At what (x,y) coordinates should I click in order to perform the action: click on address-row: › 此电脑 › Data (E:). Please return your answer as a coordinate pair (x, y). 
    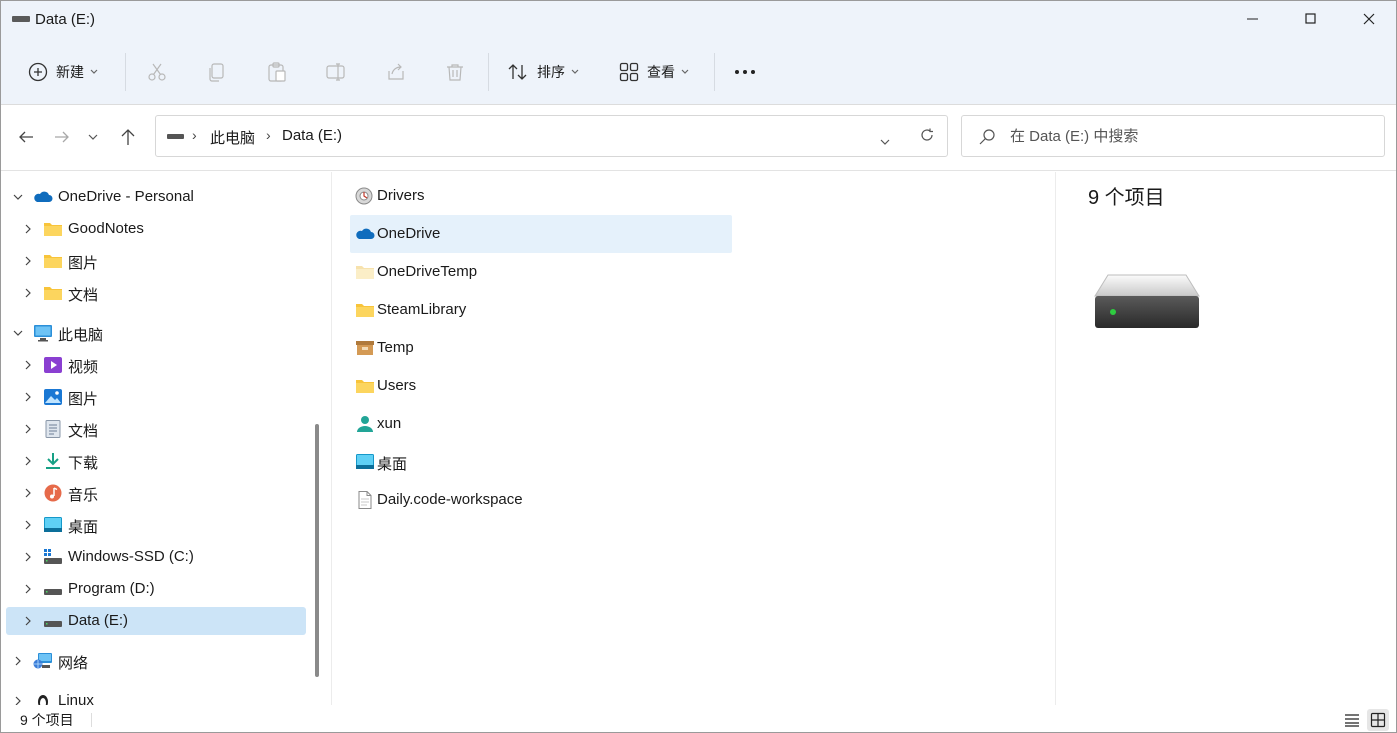
    Looking at the image, I should click on (698, 138).